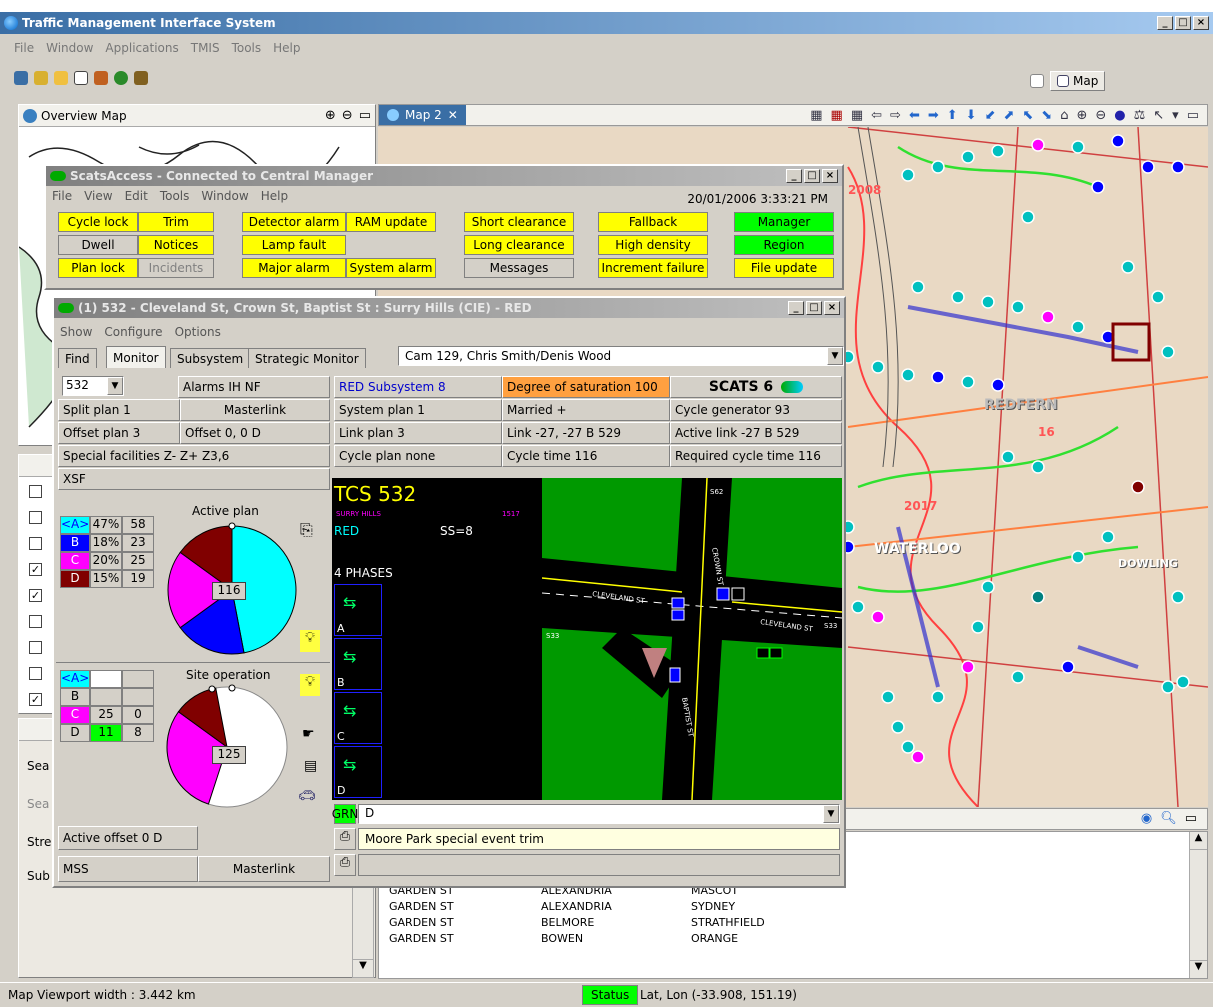 The width and height of the screenshot is (1213, 1007). What do you see at coordinates (136, 196) in the screenshot?
I see `scats-menu-edit: Edit` at bounding box center [136, 196].